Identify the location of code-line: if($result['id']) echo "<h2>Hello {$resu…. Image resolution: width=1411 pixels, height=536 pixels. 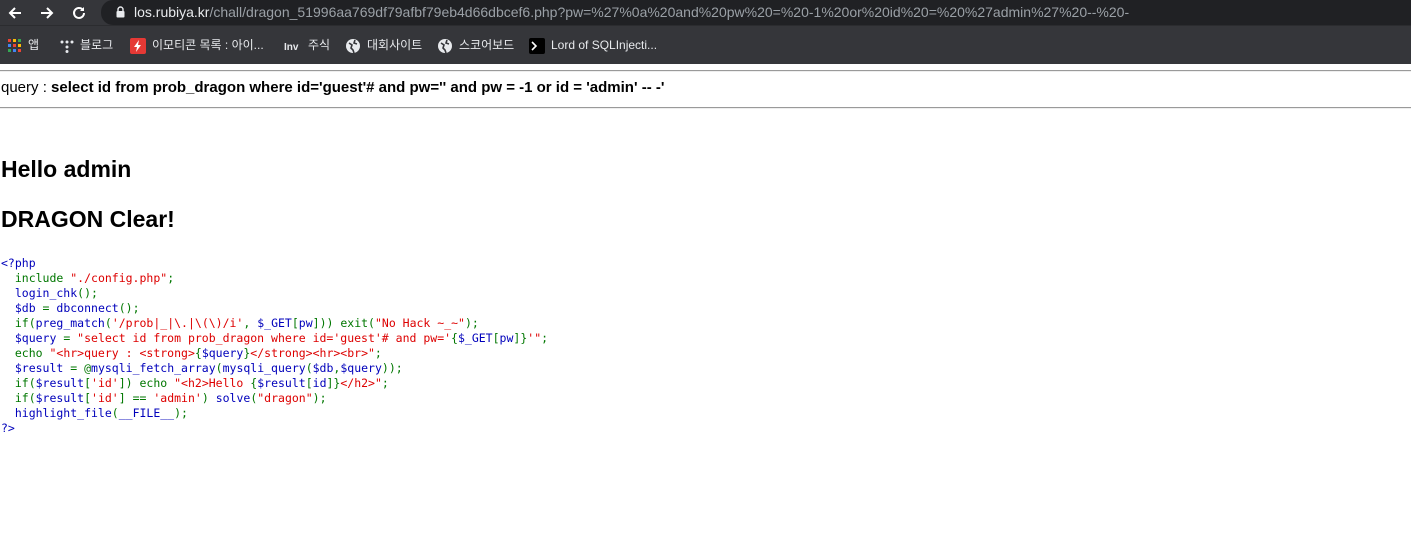
(195, 383).